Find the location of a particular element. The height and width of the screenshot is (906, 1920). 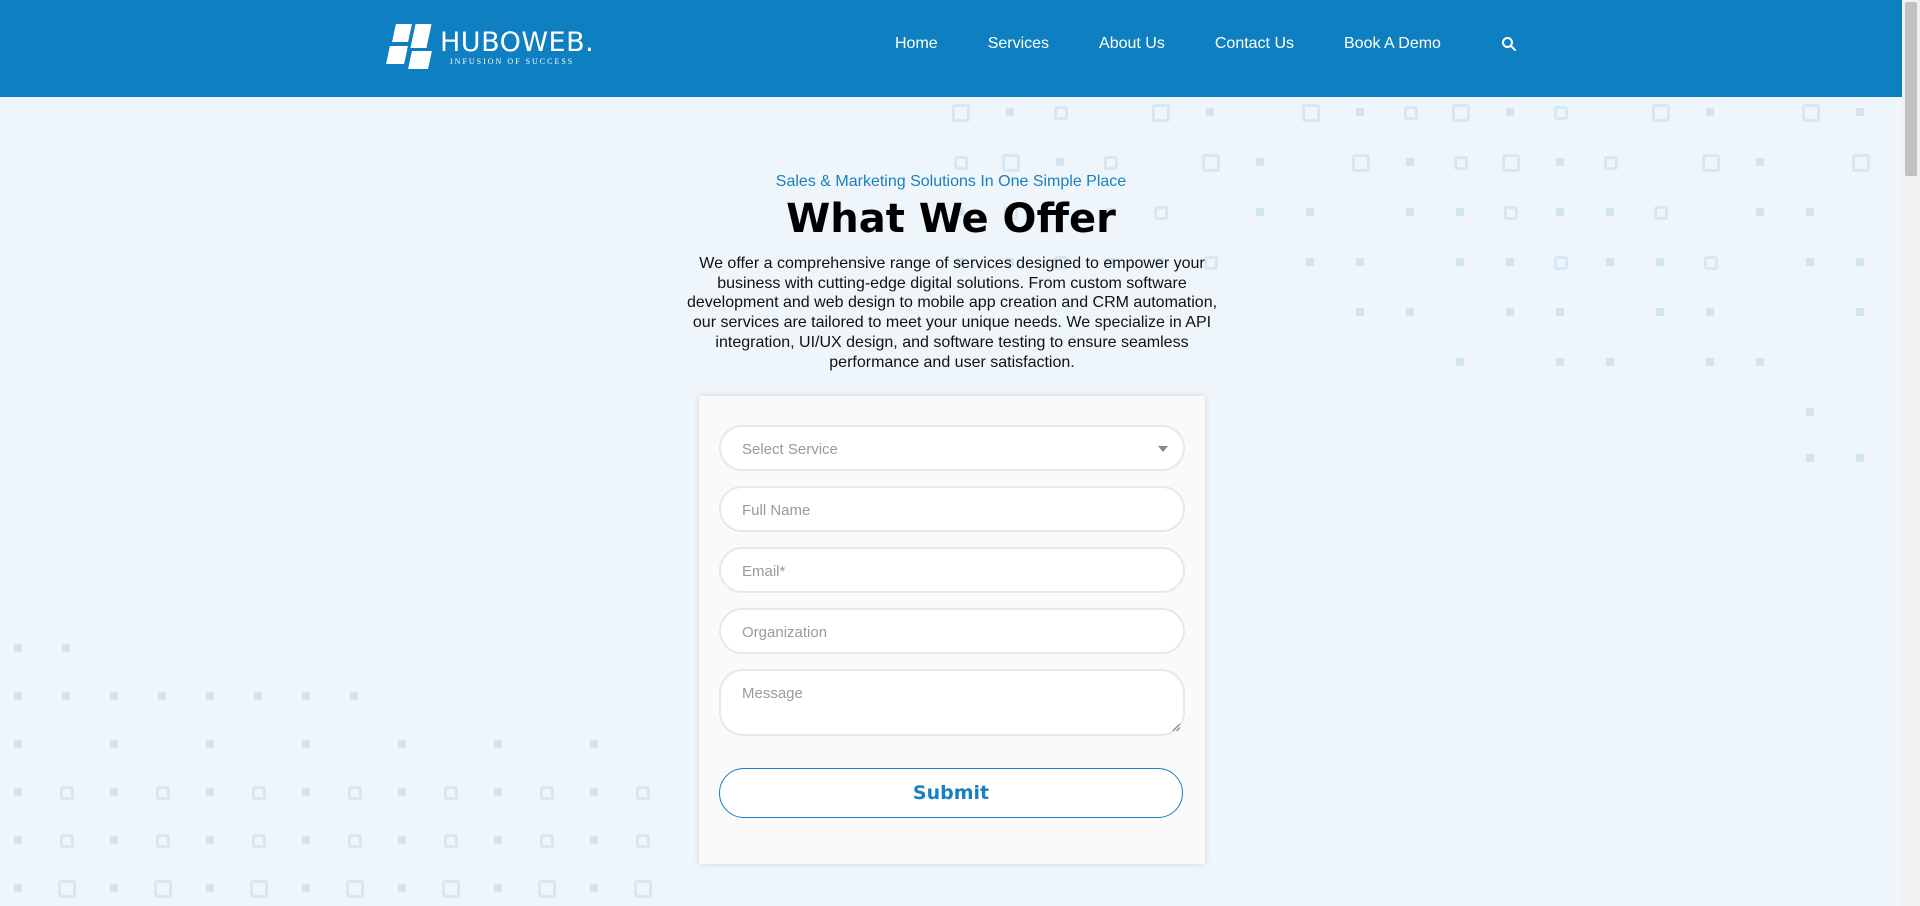

scrollbar is located at coordinates (1911, 453).